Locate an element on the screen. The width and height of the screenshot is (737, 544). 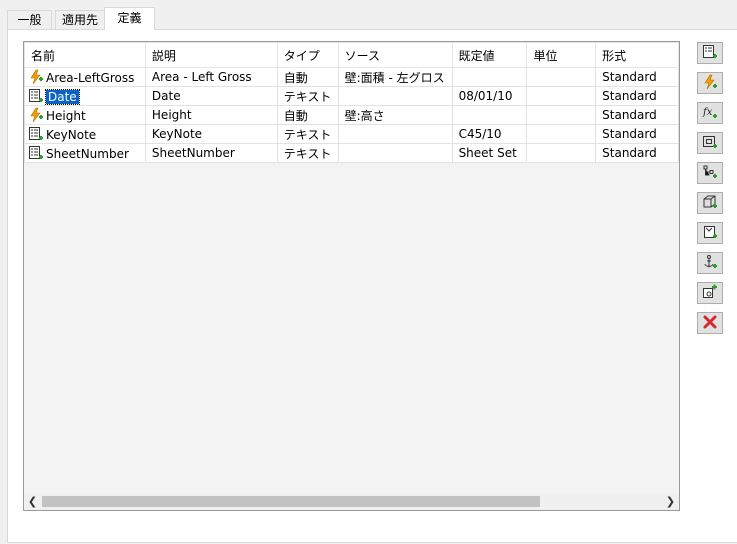
tab-general: 一般 is located at coordinates (29, 19).